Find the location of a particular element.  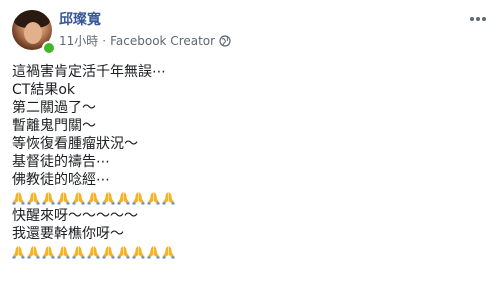

avatar-face is located at coordinates (33, 33).